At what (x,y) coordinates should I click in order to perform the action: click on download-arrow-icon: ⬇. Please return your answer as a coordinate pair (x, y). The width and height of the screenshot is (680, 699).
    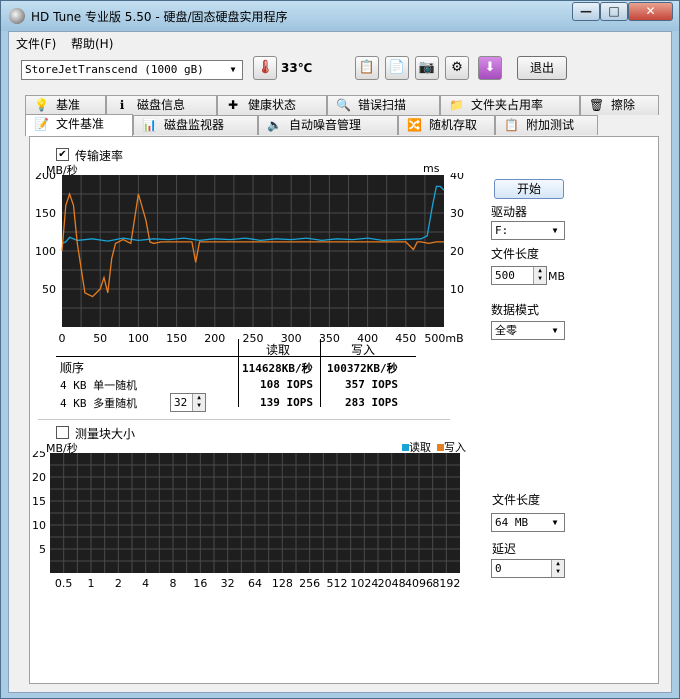
    Looking at the image, I should click on (490, 67).